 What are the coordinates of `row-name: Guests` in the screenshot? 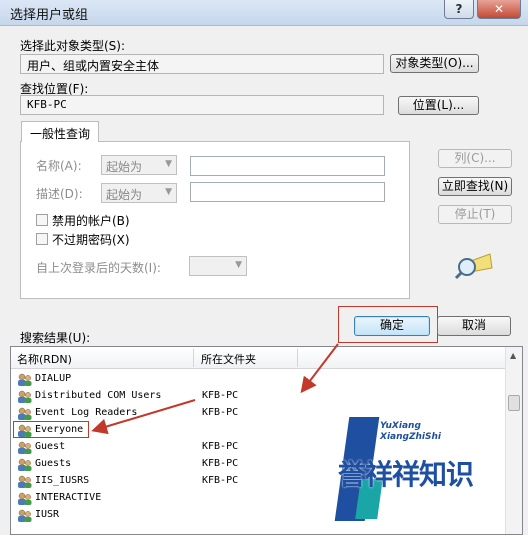 It's located at (53, 463).